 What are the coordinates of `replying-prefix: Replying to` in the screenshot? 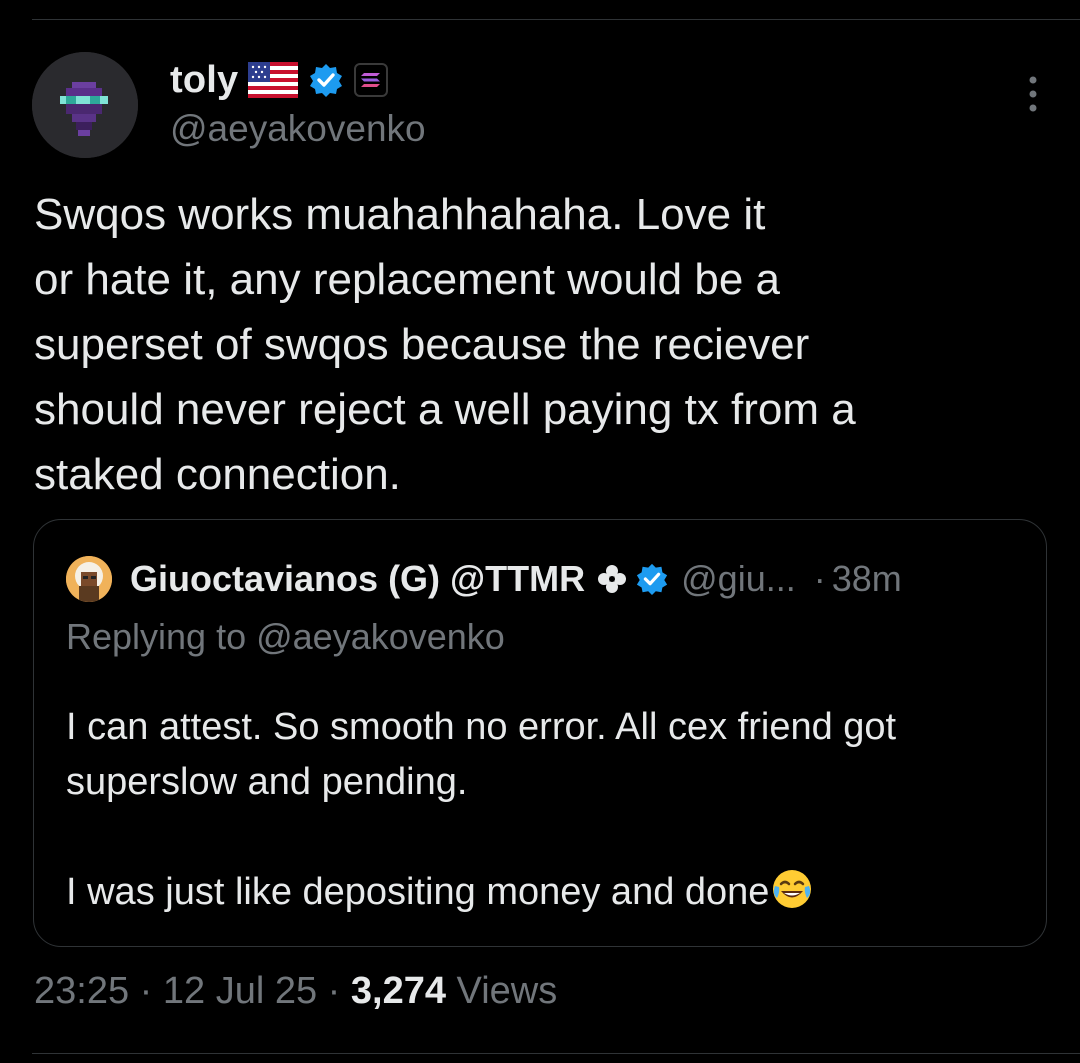 It's located at (161, 636).